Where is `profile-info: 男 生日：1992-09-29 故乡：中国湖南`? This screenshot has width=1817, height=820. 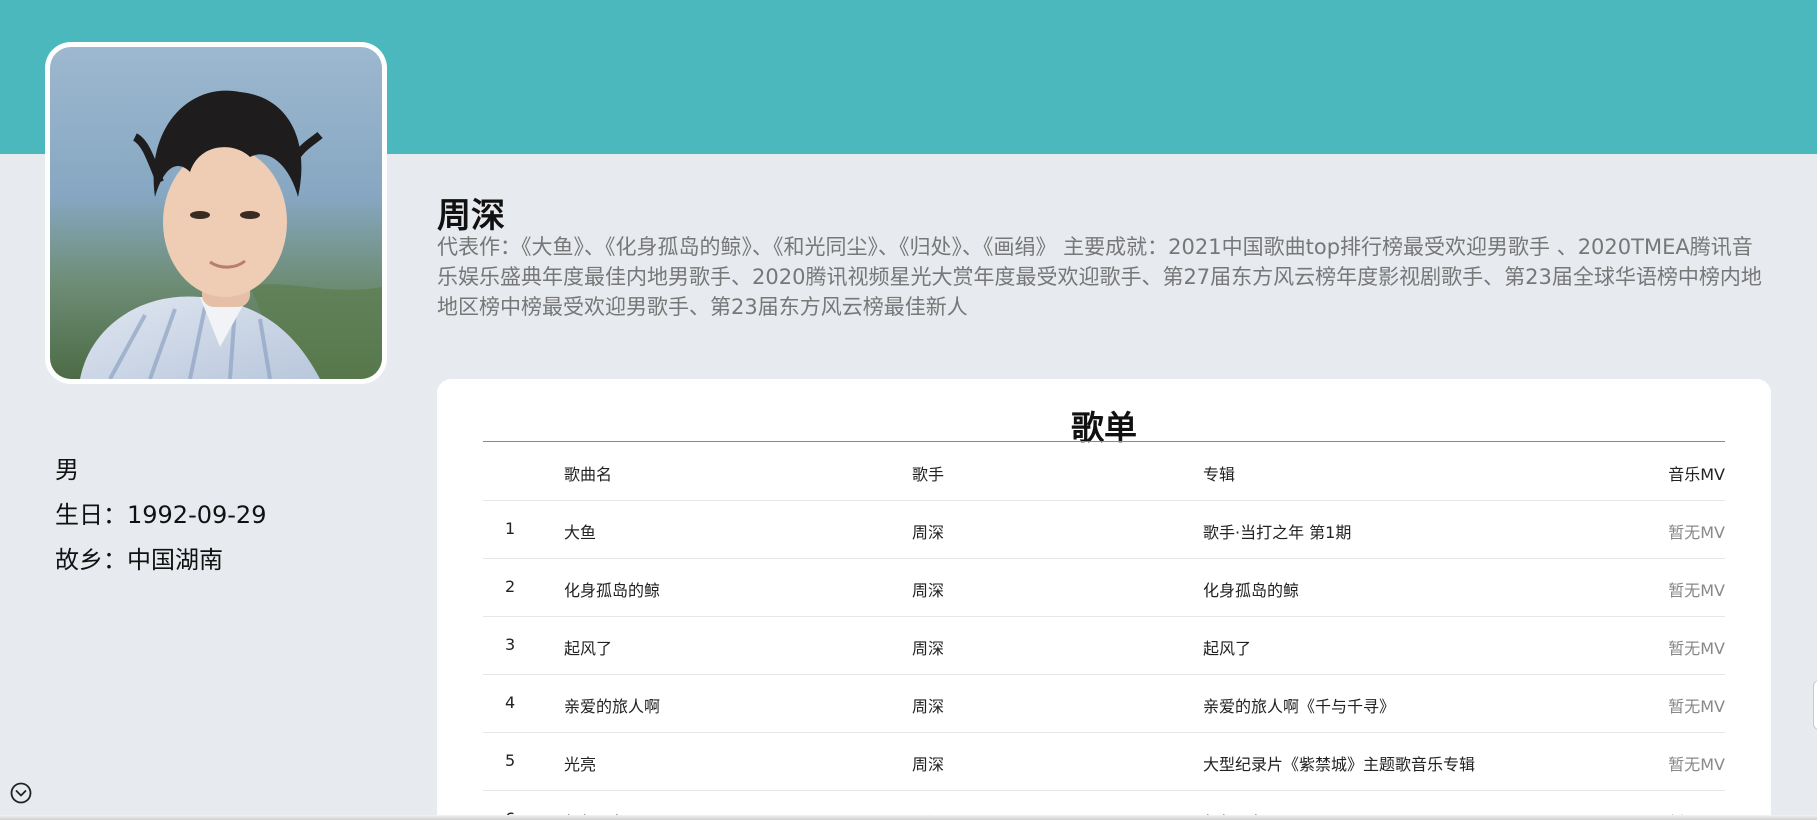
profile-info: 男 生日：1992-09-29 故乡：中国湖南 is located at coordinates (160, 515).